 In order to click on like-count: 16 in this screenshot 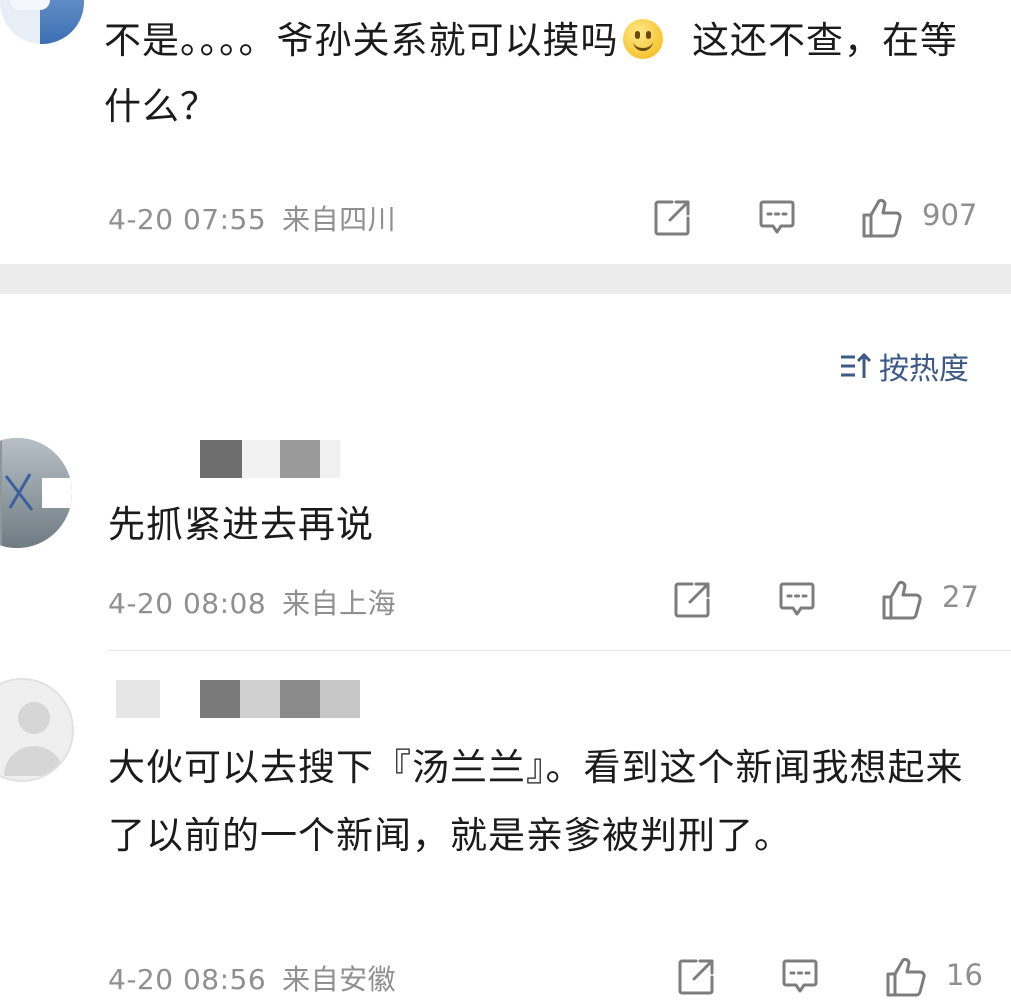, I will do `click(964, 975)`.